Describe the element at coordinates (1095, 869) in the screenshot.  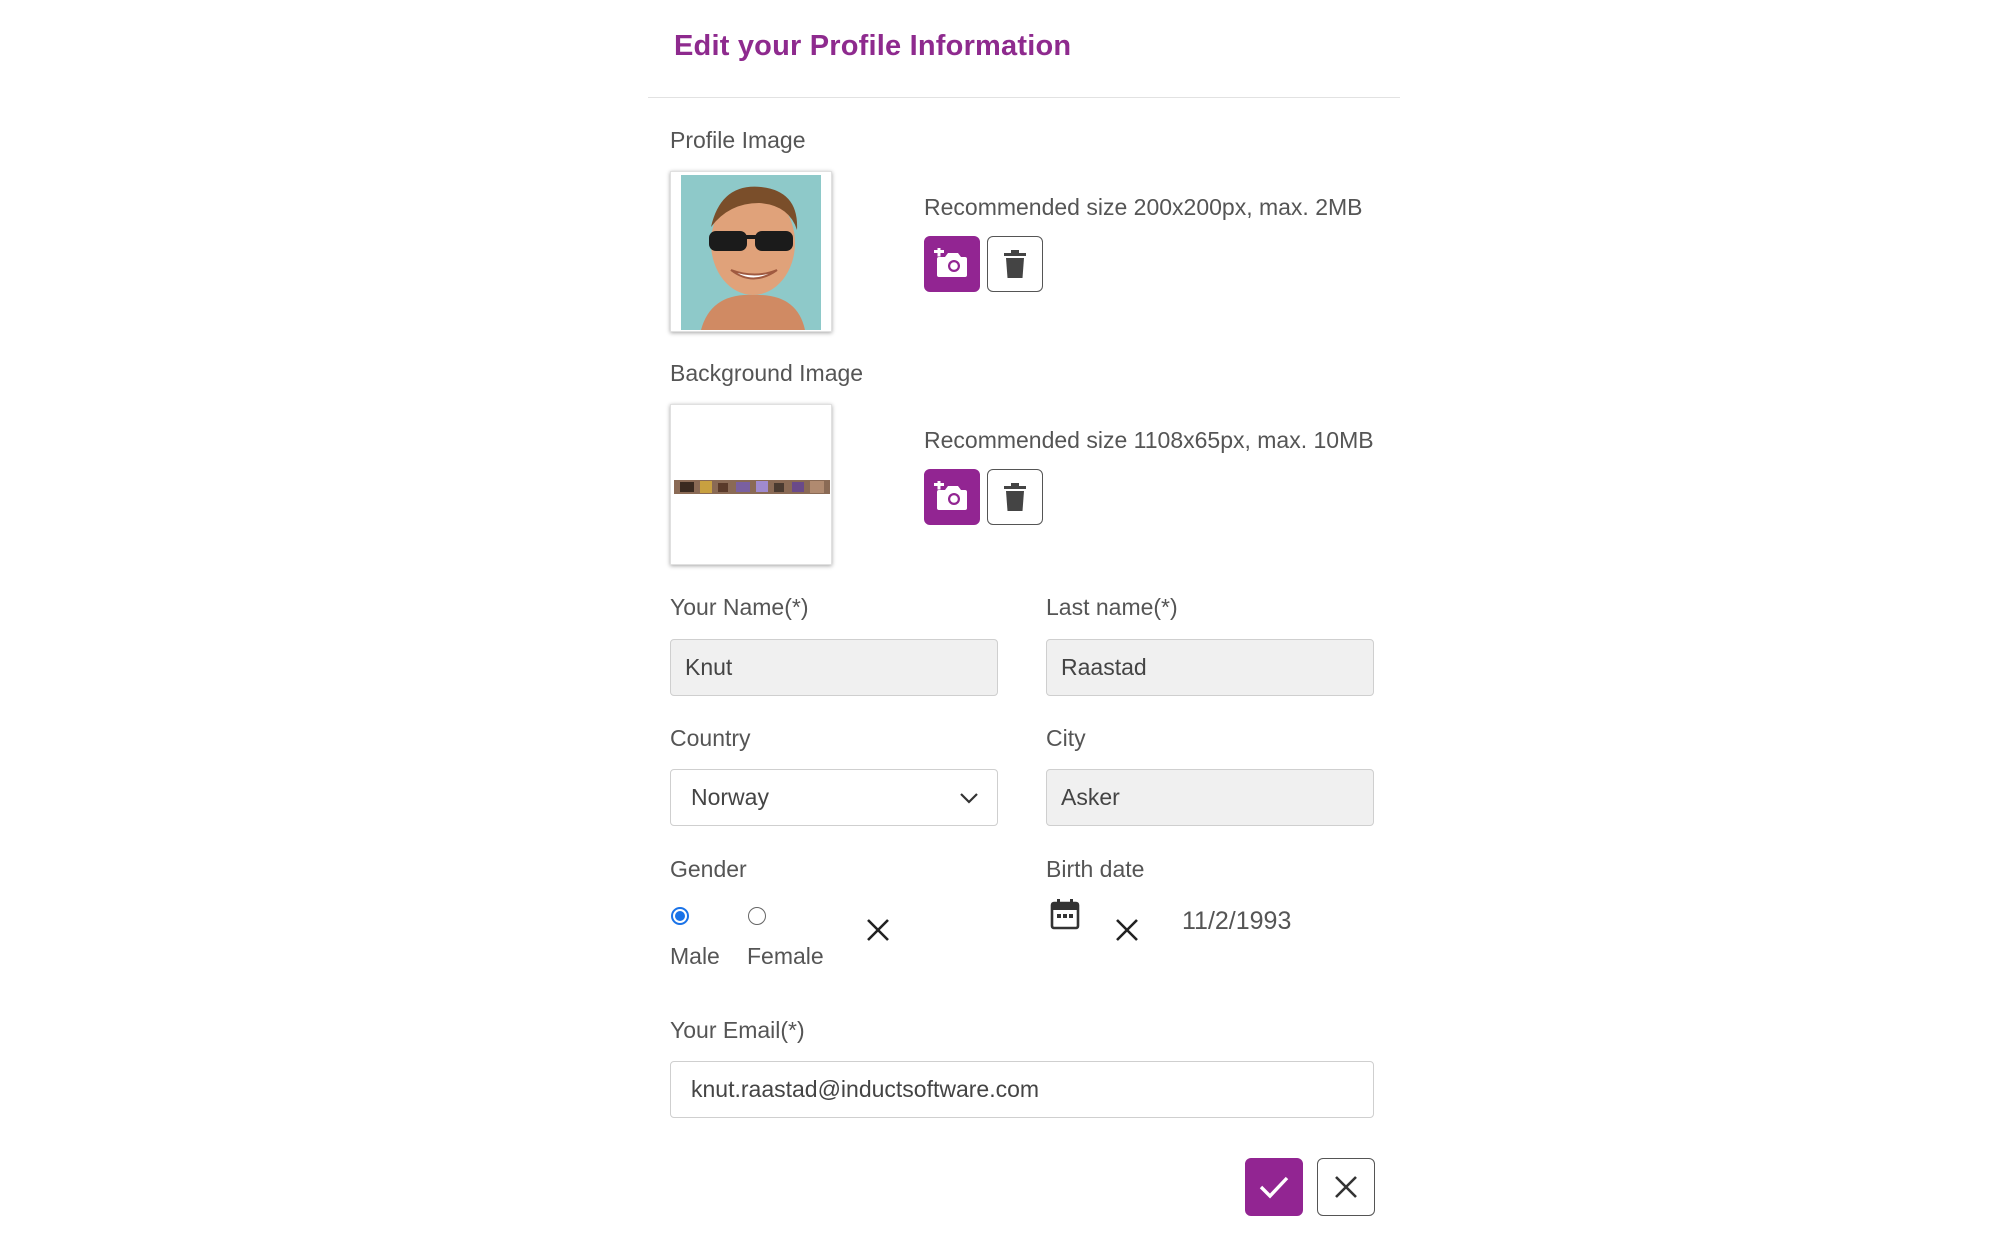
I see `birth-date-label: Birth date` at that location.